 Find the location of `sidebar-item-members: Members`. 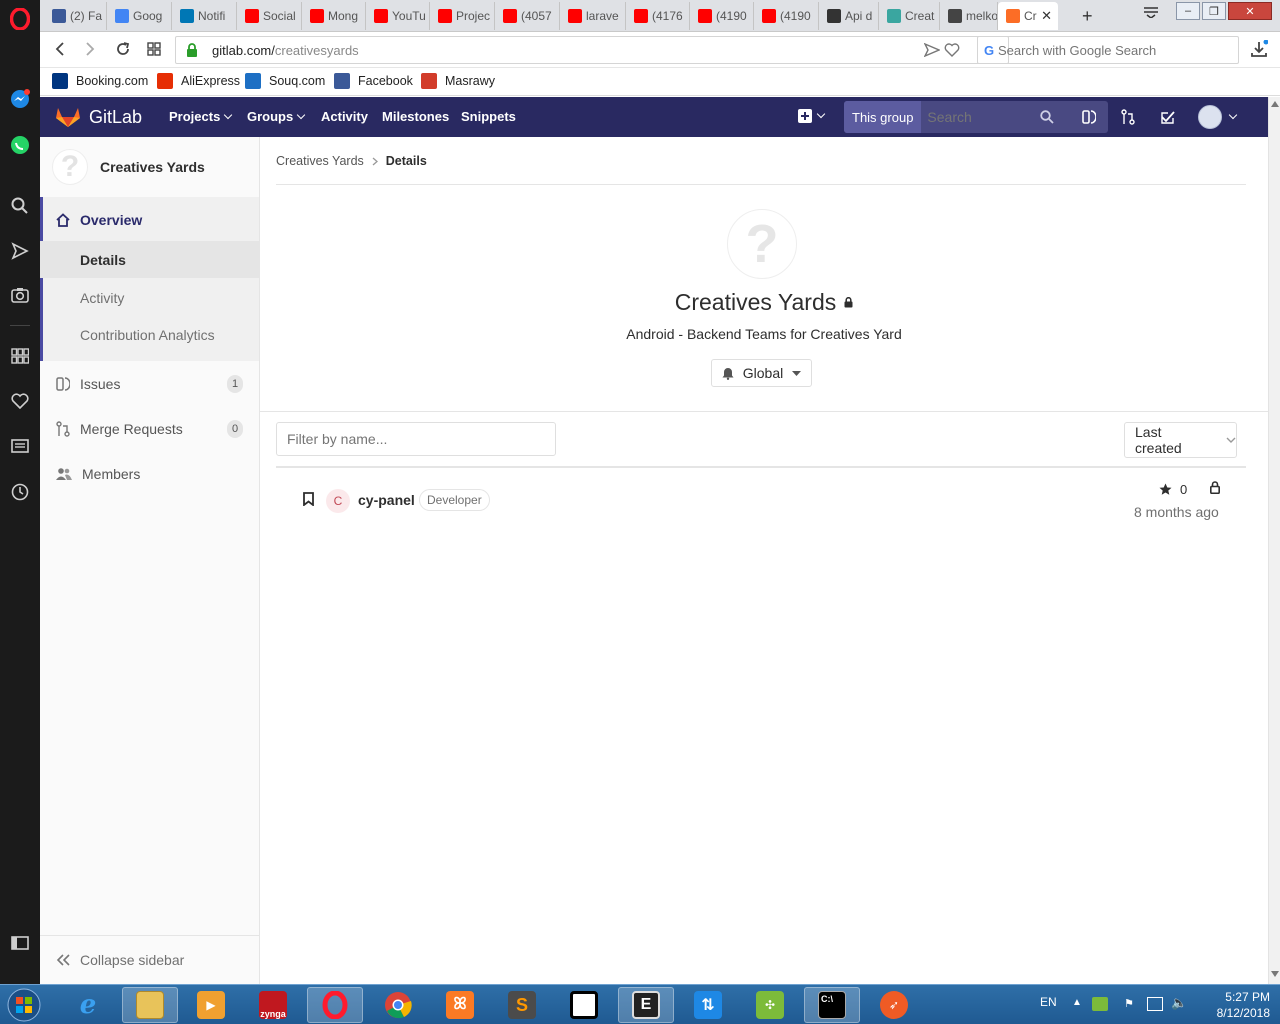

sidebar-item-members: Members is located at coordinates (149, 474).